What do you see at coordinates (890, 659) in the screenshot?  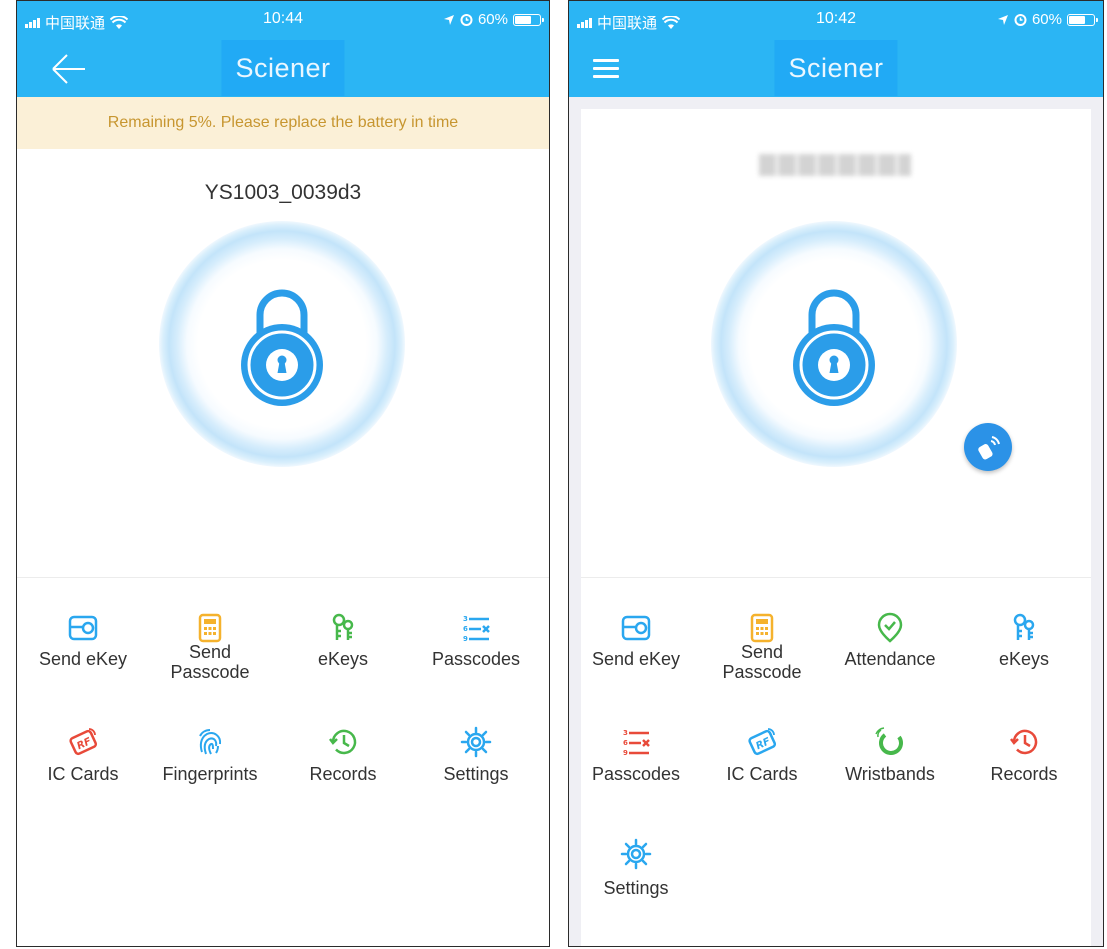 I see `grid-label: Attendance` at bounding box center [890, 659].